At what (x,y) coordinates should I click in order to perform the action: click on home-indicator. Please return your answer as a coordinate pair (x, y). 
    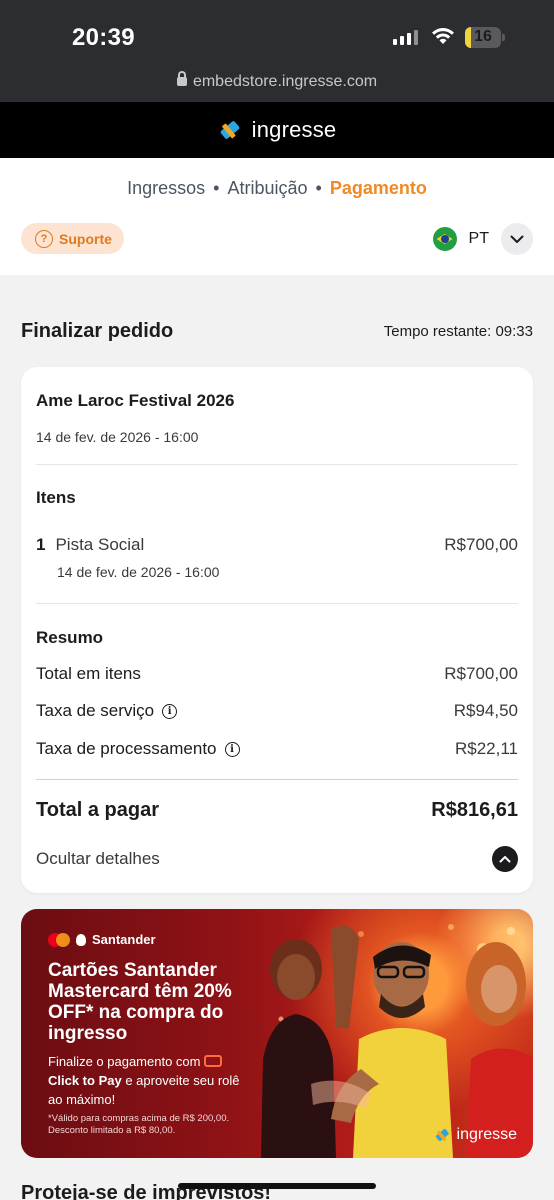
    Looking at the image, I should click on (277, 1186).